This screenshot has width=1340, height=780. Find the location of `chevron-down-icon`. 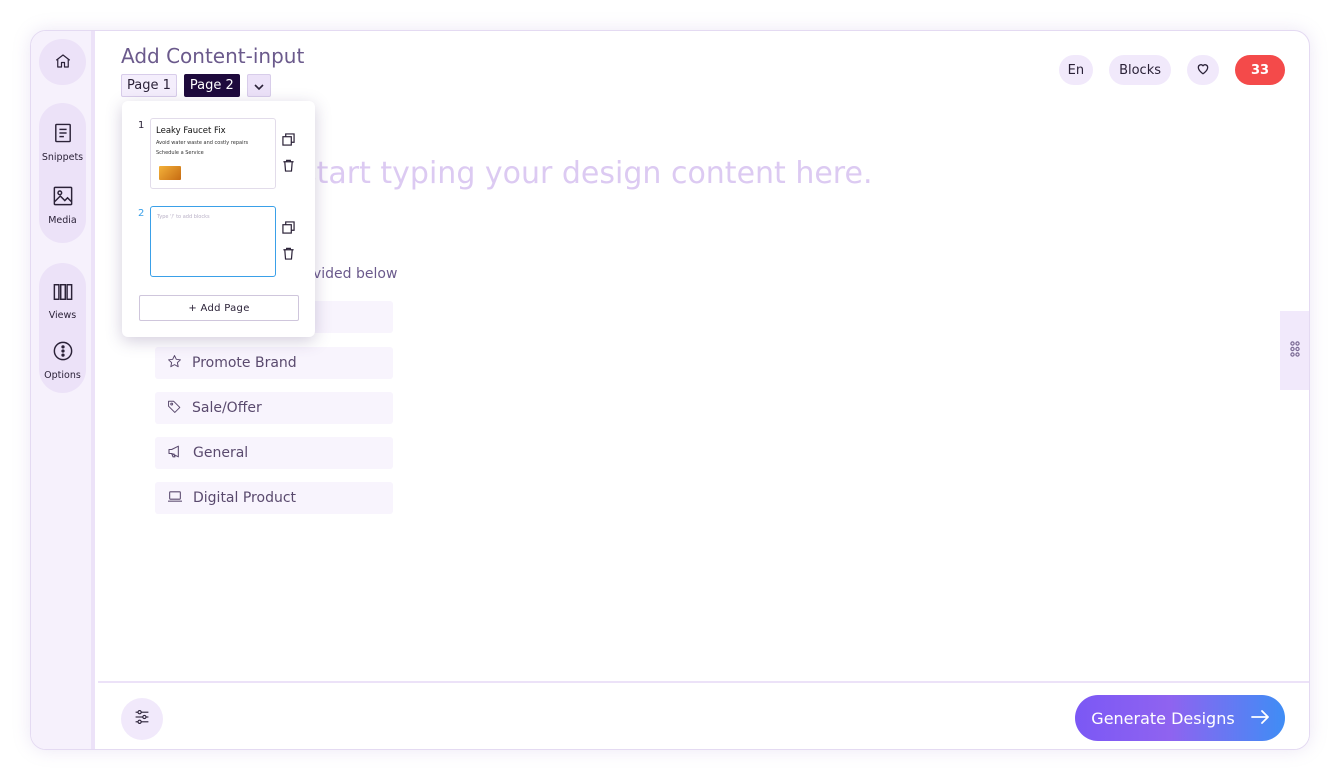

chevron-down-icon is located at coordinates (259, 85).